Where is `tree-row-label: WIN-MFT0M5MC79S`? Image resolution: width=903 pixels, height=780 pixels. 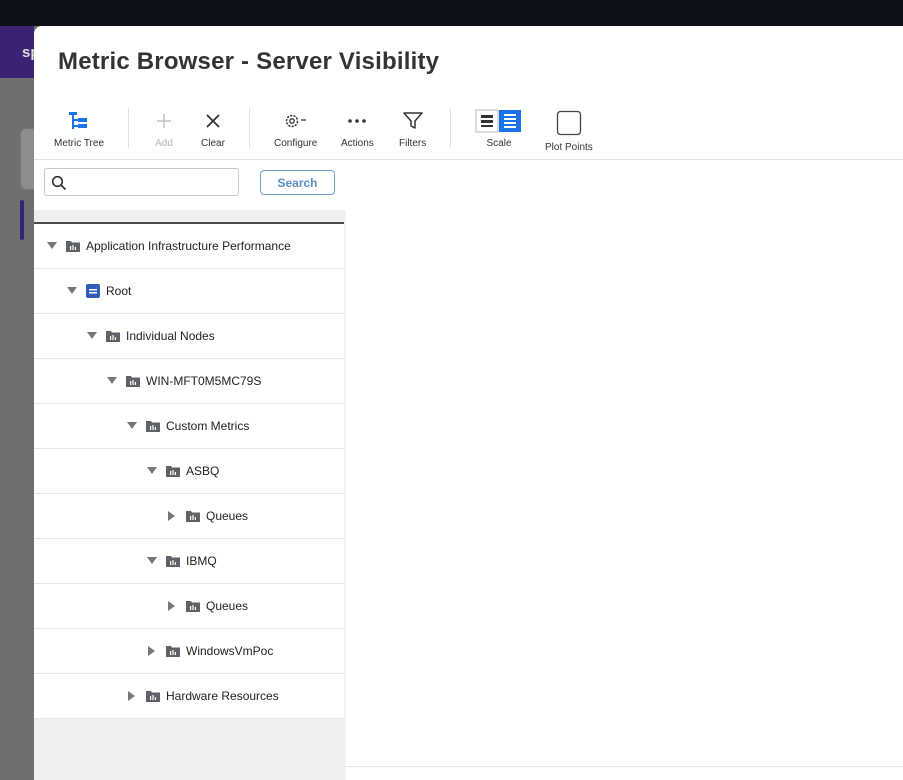
tree-row-label: WIN-MFT0M5MC79S is located at coordinates (204, 381).